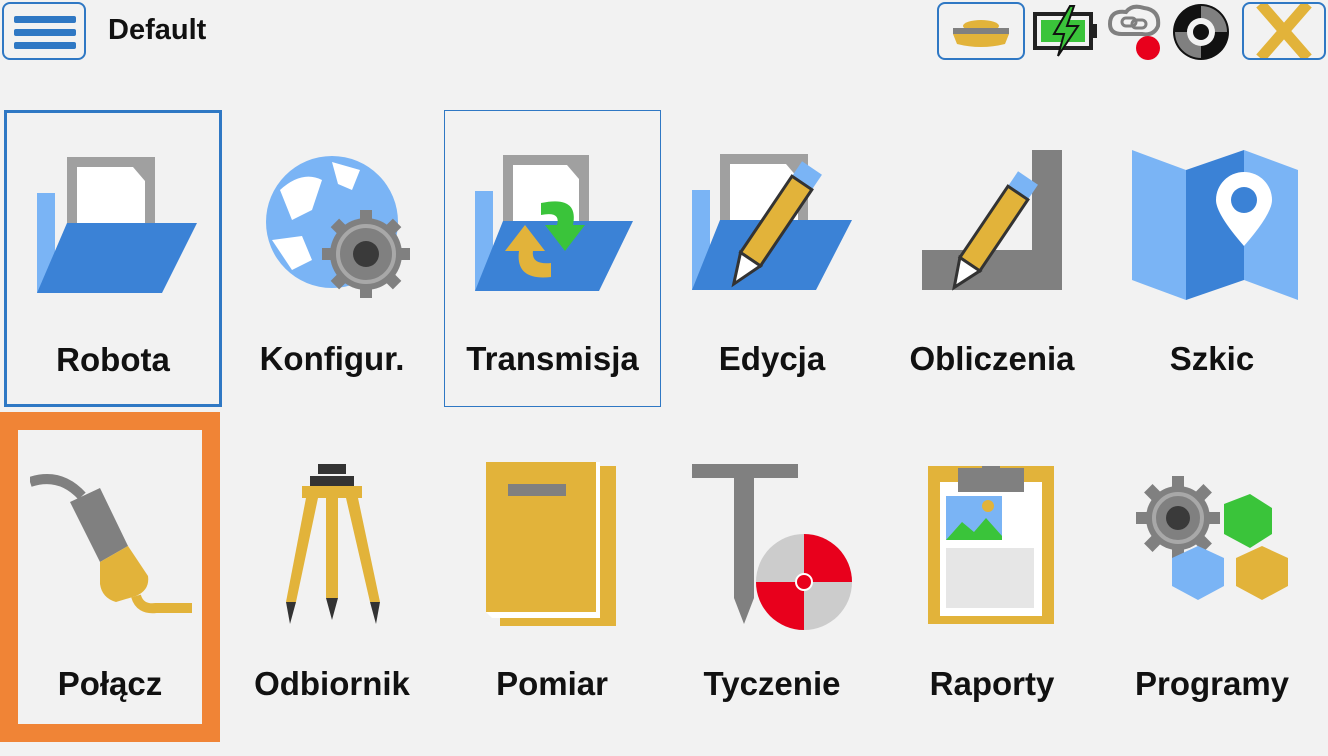 The image size is (1328, 756). I want to click on map-icon, so click(1215, 225).